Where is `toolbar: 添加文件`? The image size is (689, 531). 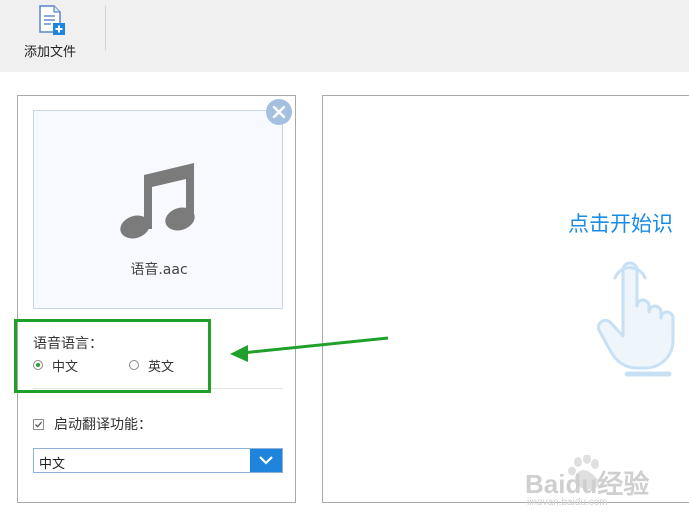
toolbar: 添加文件 is located at coordinates (344, 36).